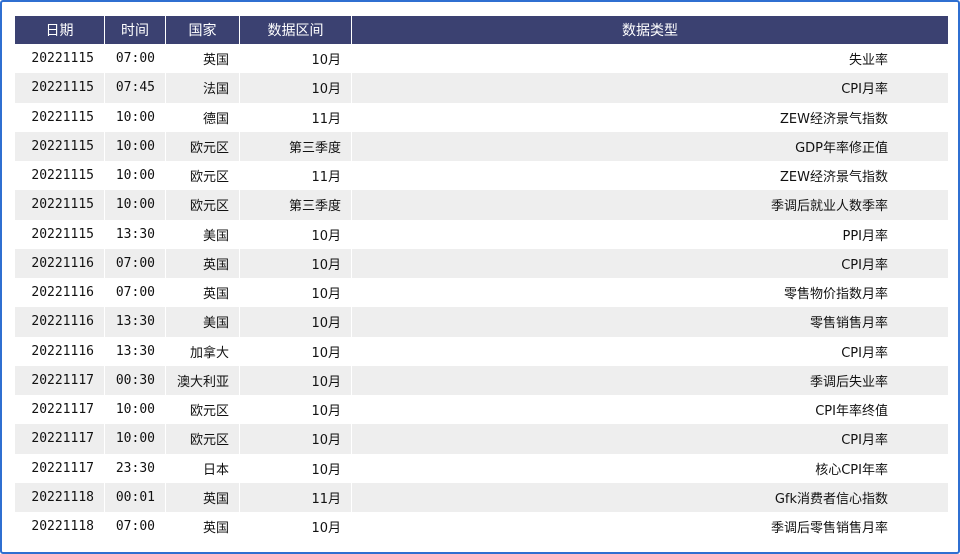  What do you see at coordinates (650, 380) in the screenshot?
I see `cell-data-type: 季调后失业率` at bounding box center [650, 380].